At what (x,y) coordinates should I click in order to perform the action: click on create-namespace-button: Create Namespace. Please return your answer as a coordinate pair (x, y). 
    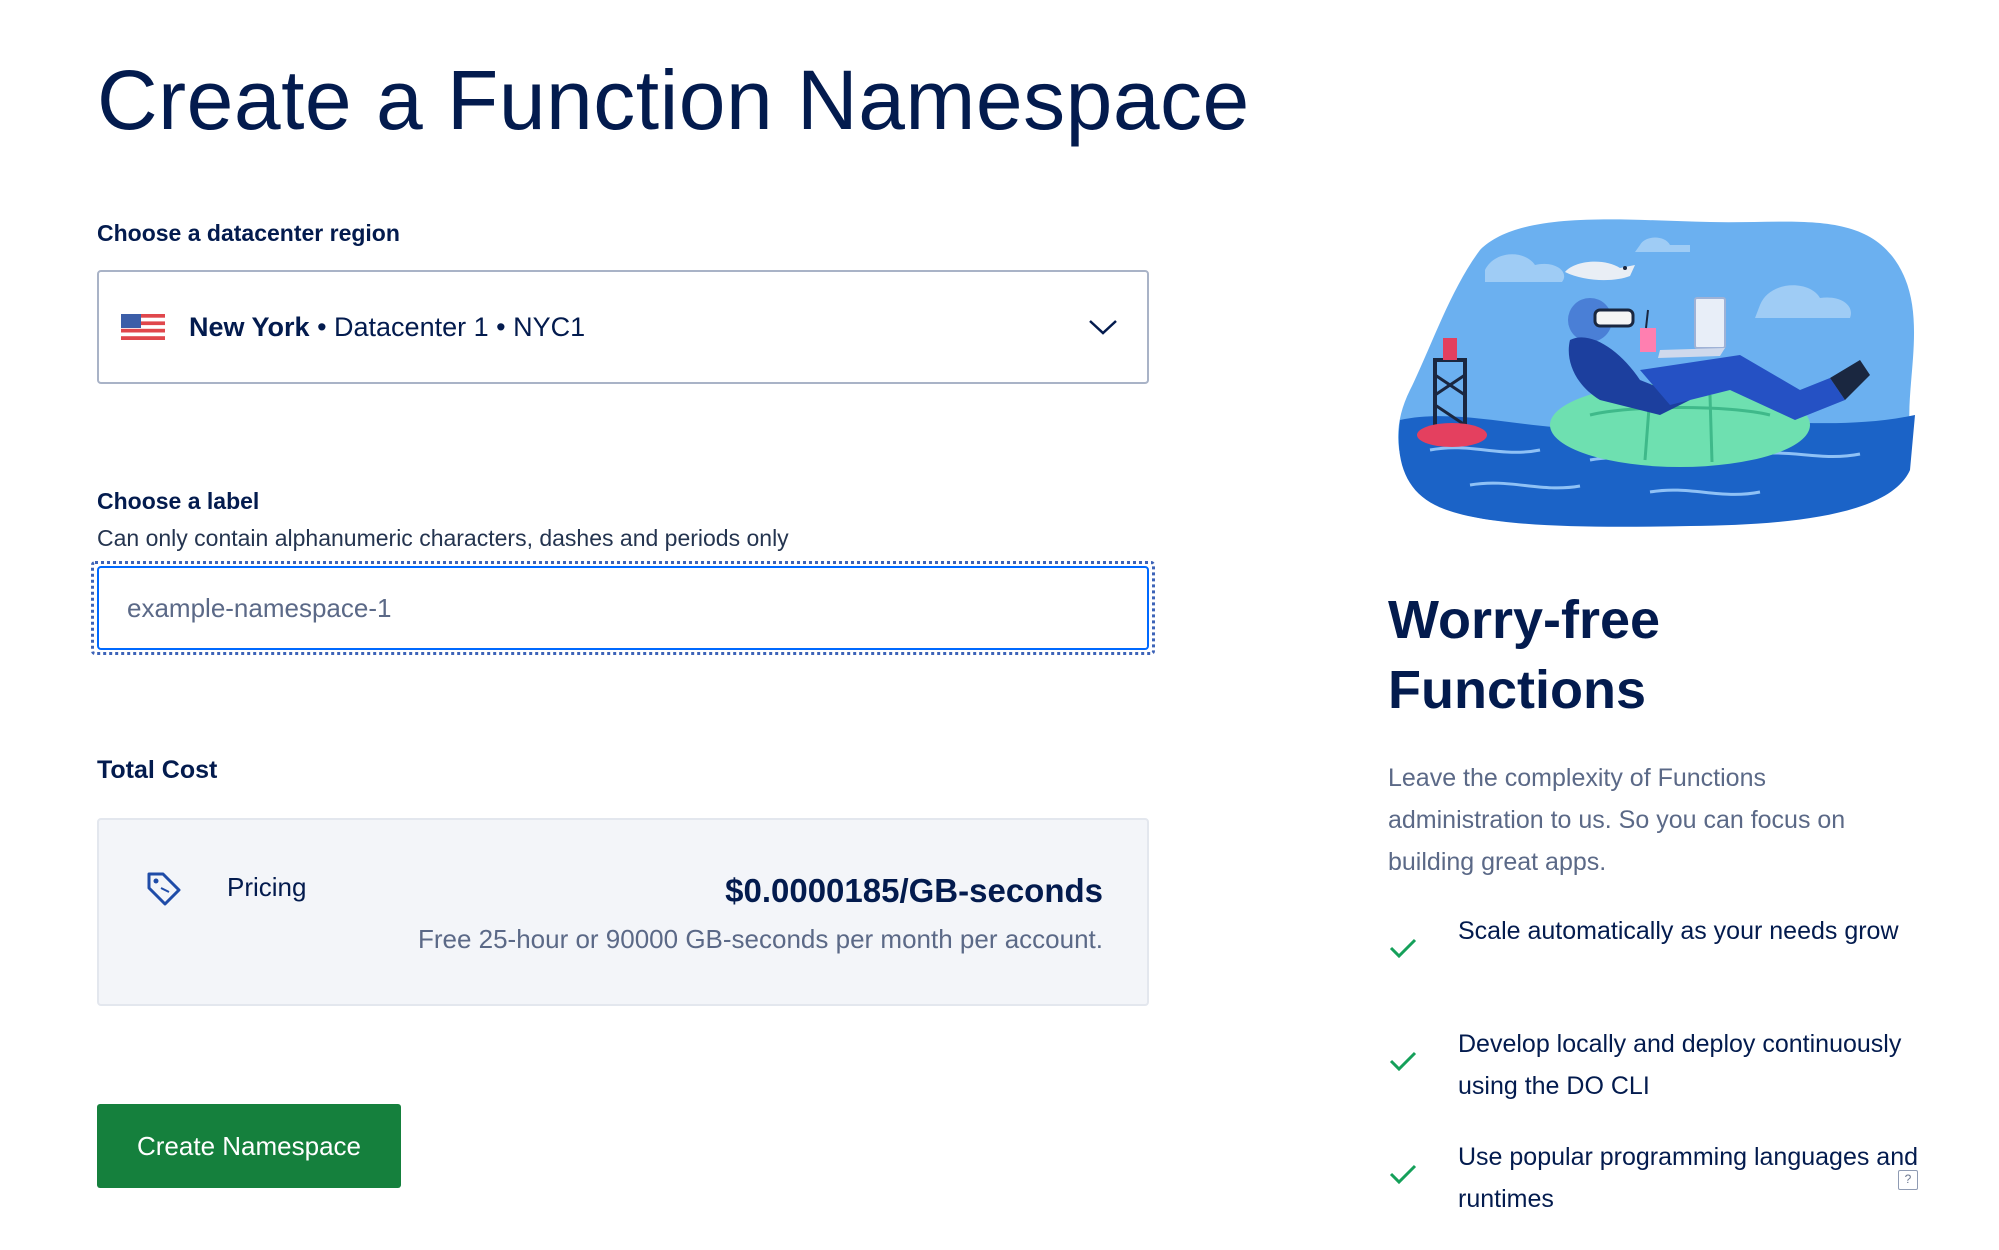
    Looking at the image, I should click on (249, 1146).